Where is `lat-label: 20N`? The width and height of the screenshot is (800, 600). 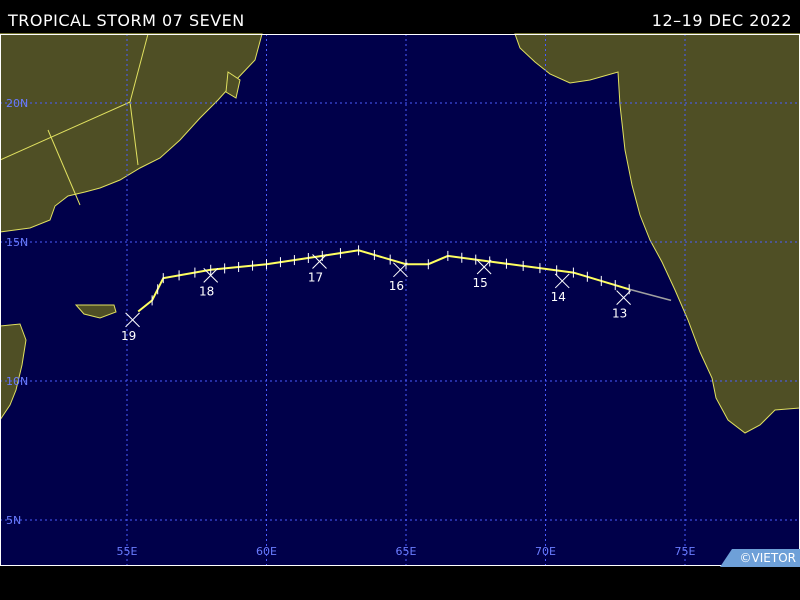 lat-label: 20N is located at coordinates (17, 103).